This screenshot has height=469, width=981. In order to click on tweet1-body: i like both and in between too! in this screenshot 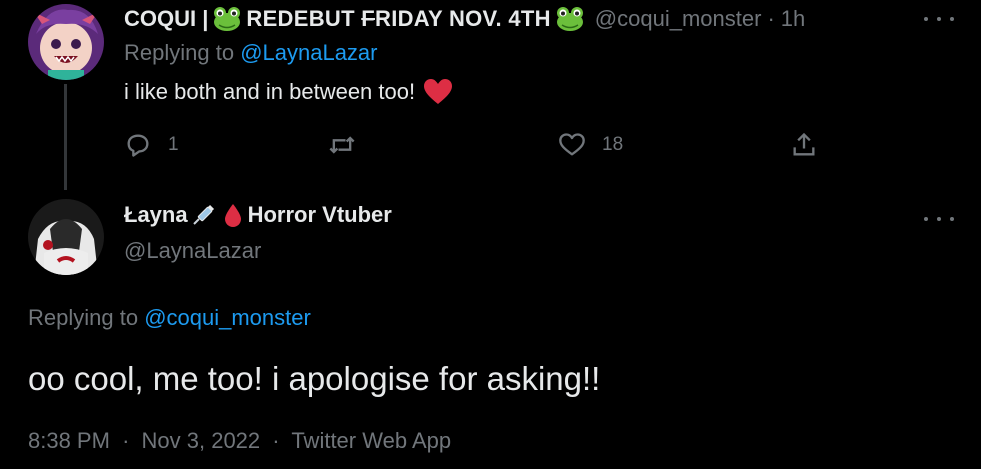, I will do `click(288, 92)`.